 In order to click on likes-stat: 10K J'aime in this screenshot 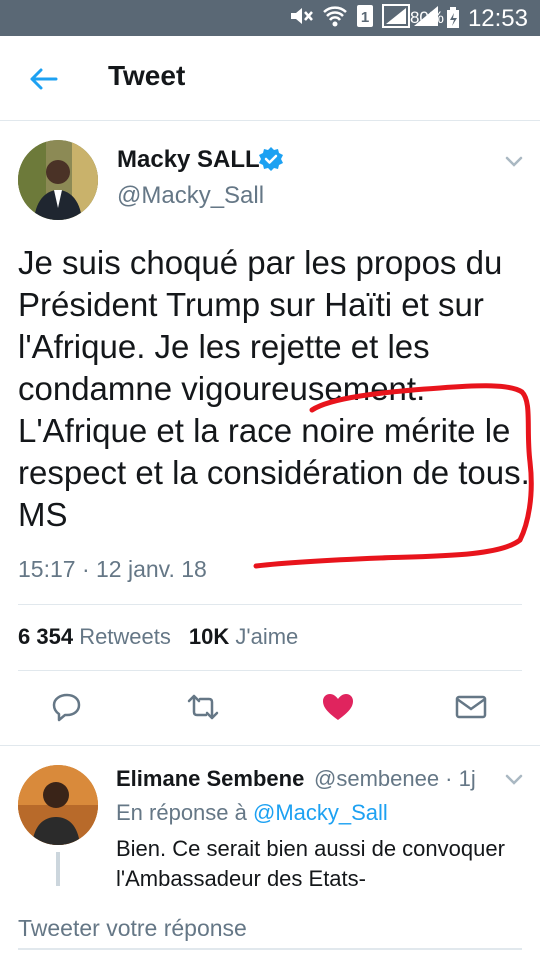, I will do `click(243, 636)`.